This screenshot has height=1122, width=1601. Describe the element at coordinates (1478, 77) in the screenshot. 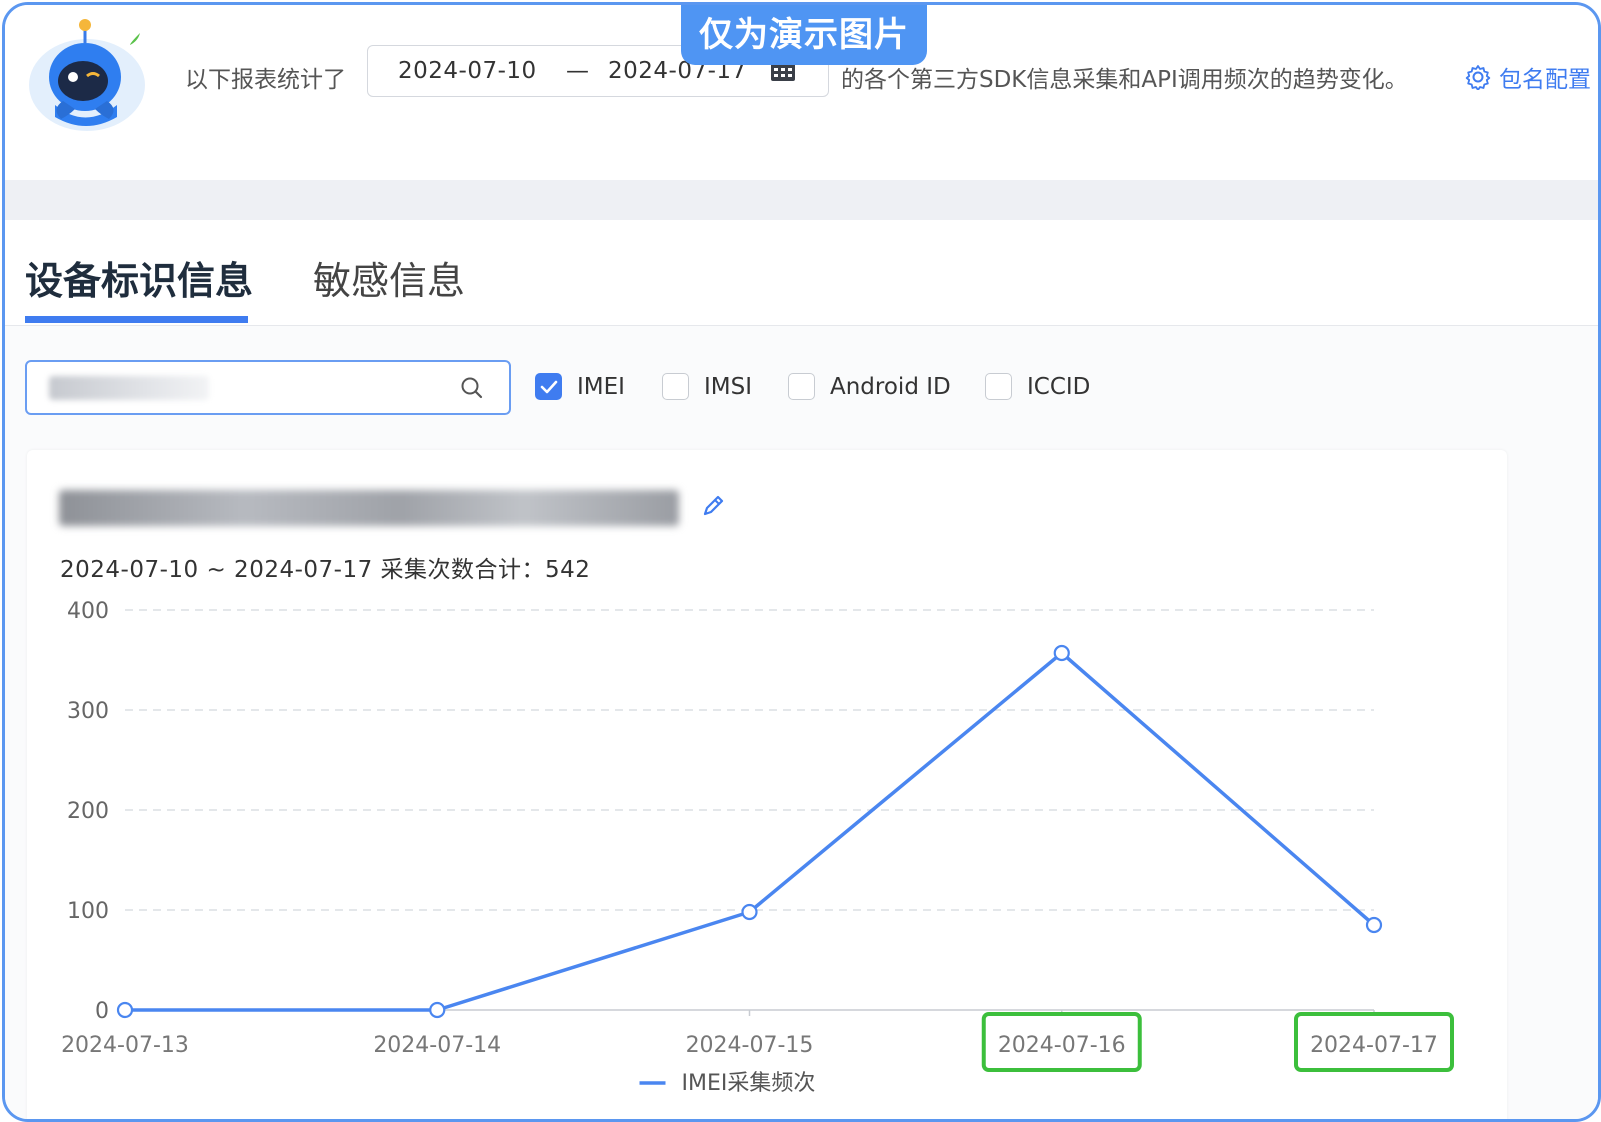

I see `gear-icon` at that location.